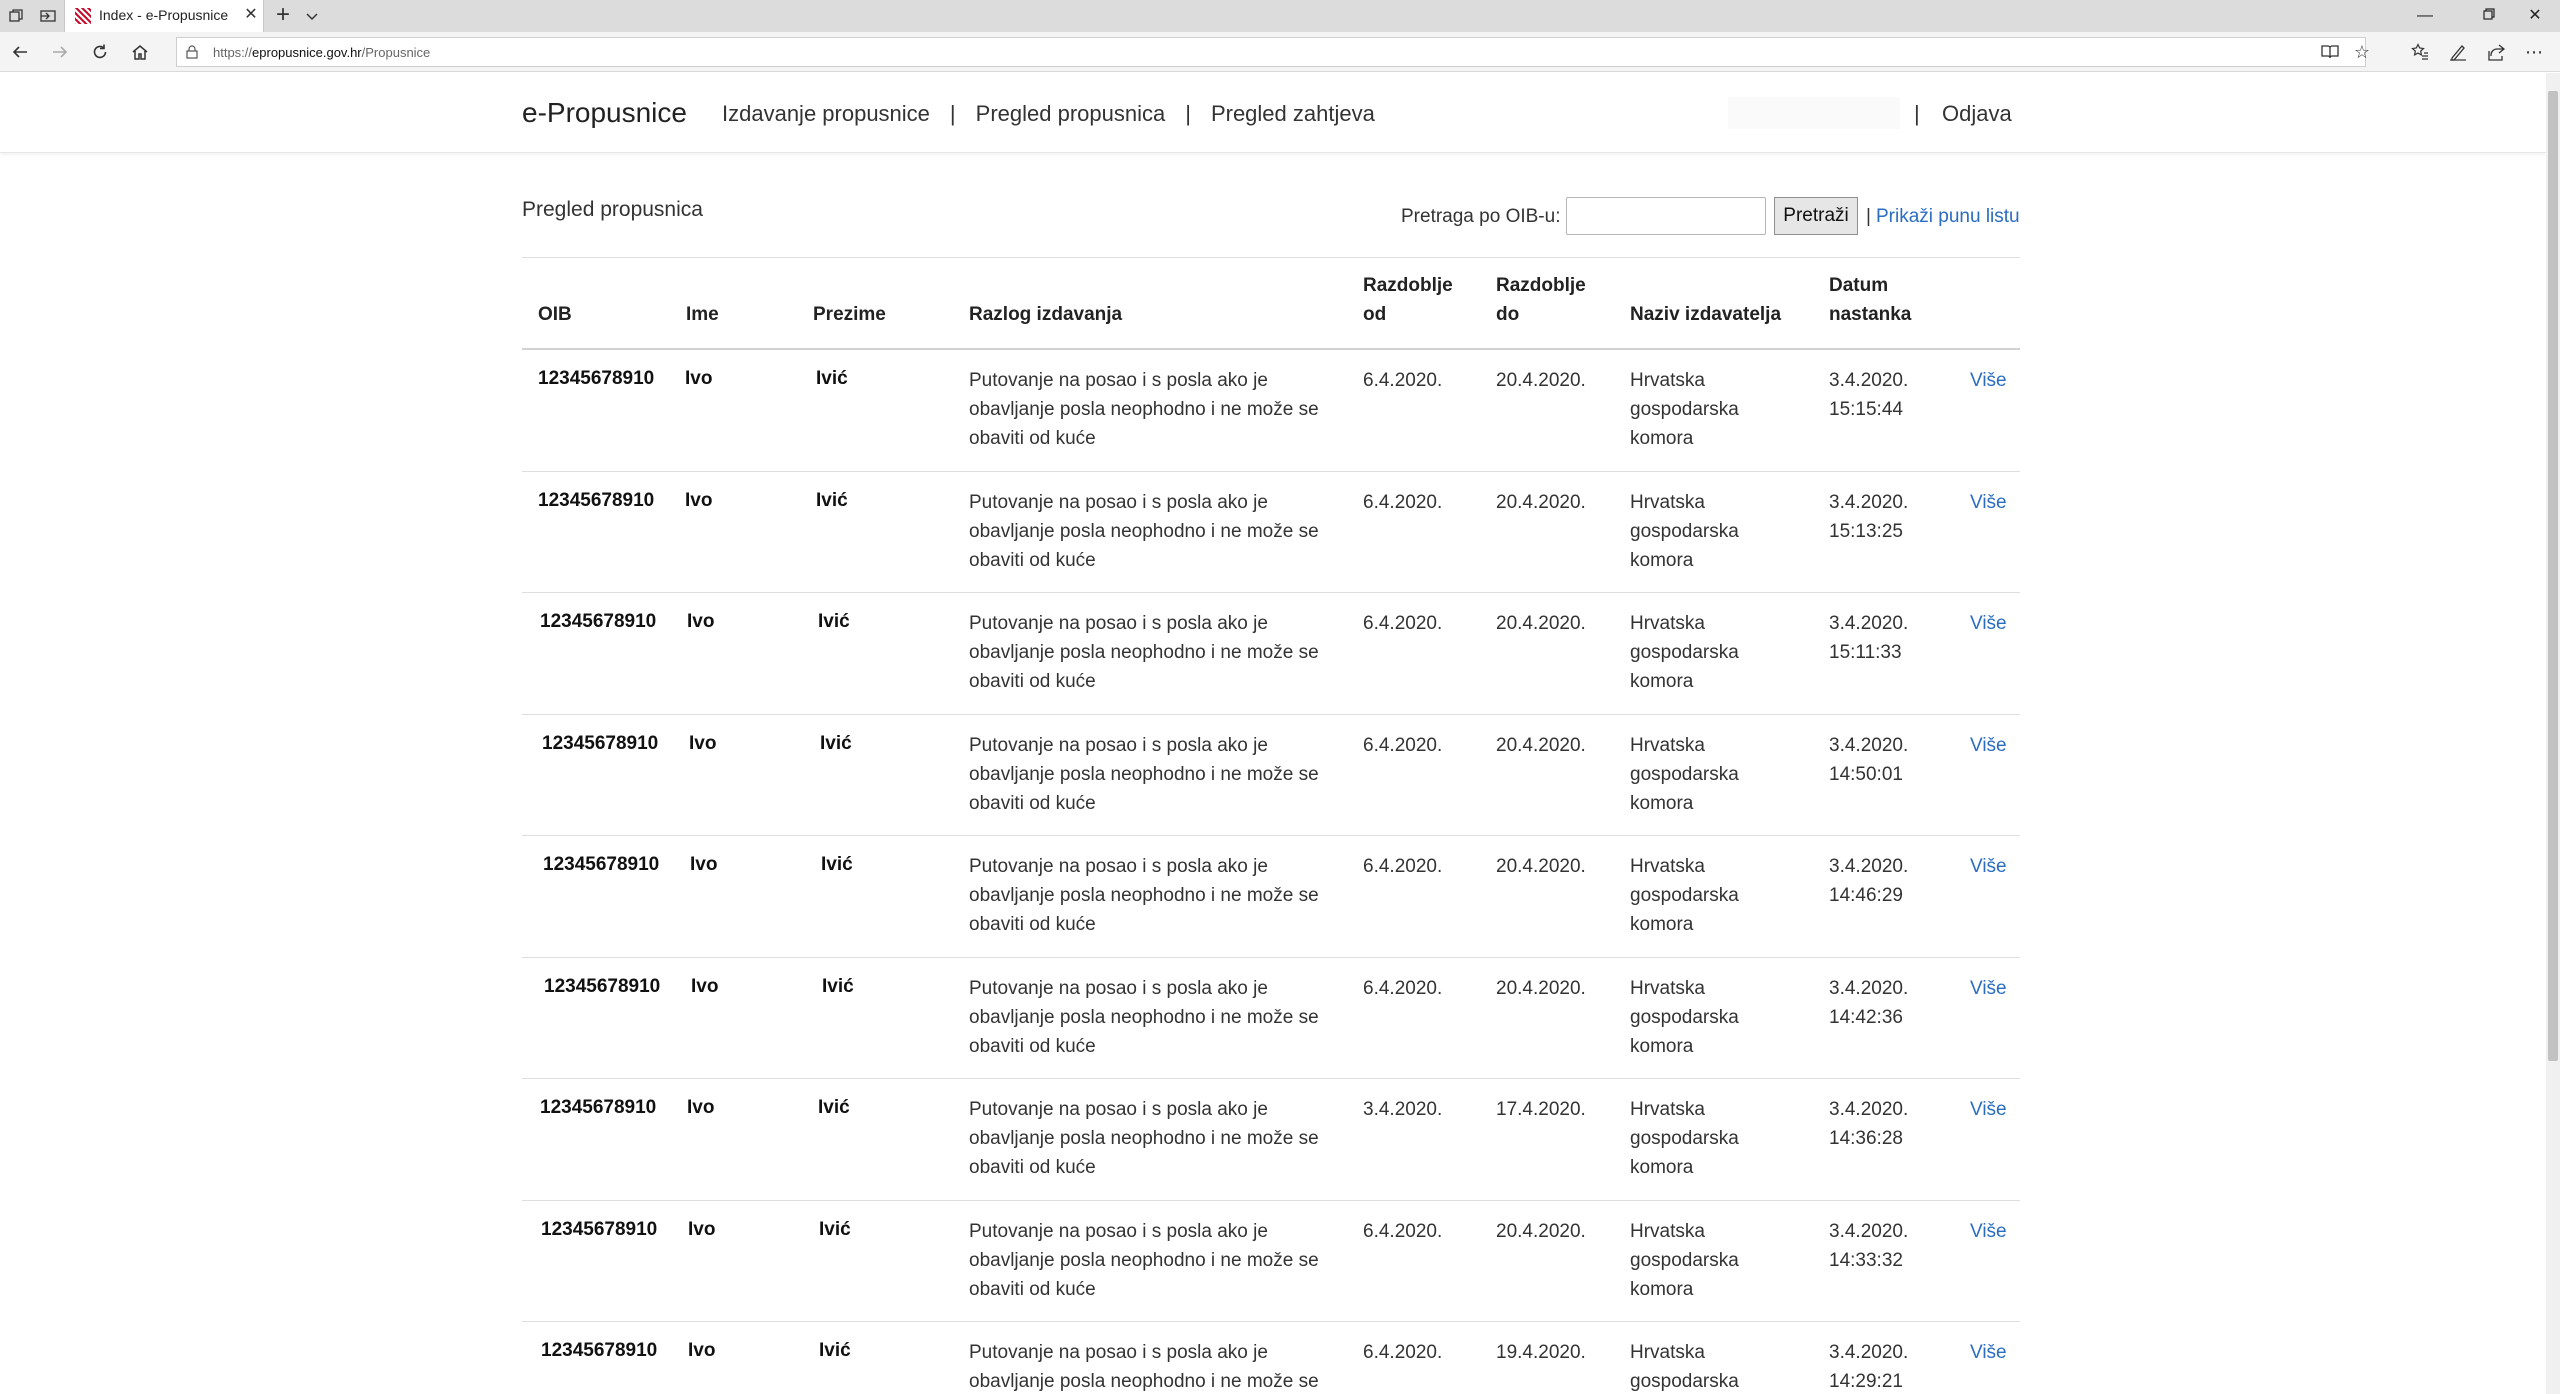 The image size is (2560, 1394). Describe the element at coordinates (251, 15) in the screenshot. I see `close-tab-icon: ✕` at that location.